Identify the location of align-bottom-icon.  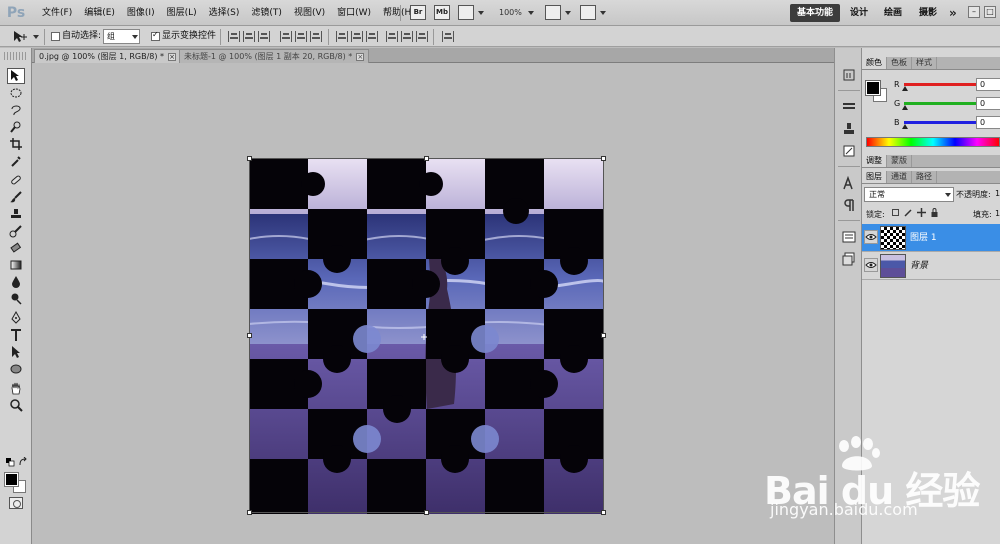
(264, 36).